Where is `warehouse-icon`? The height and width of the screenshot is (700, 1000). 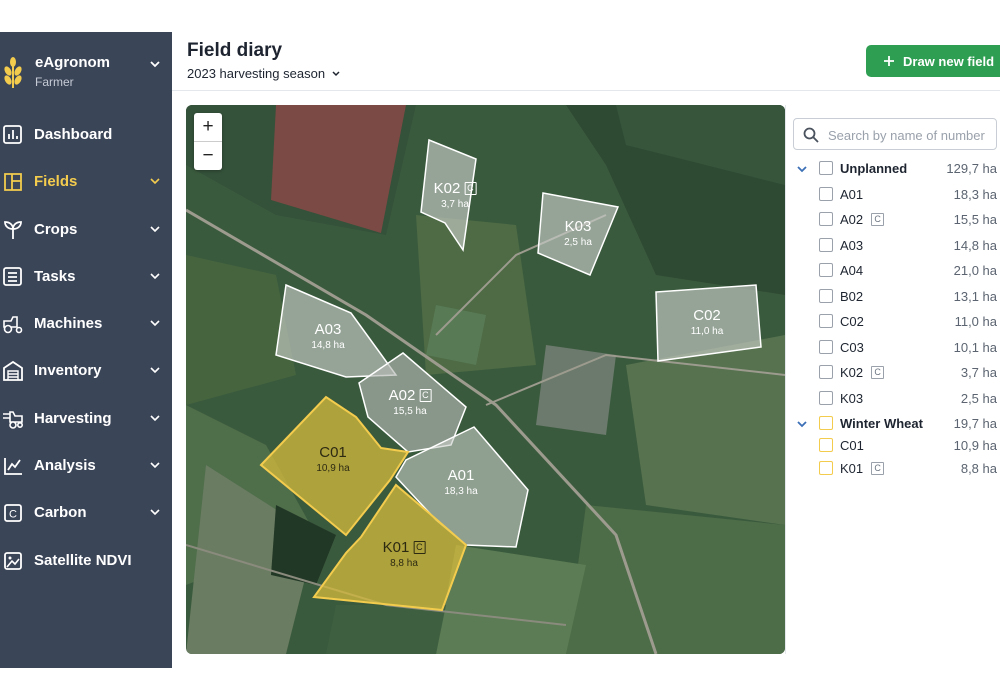
warehouse-icon is located at coordinates (13, 371).